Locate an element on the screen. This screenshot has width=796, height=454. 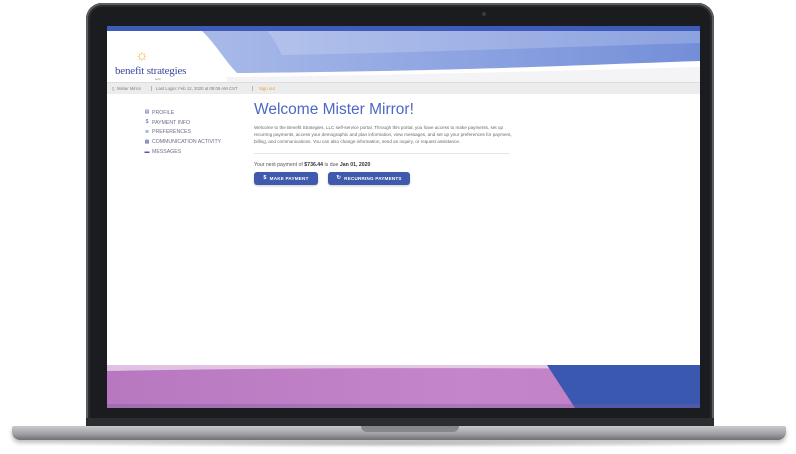
sidebar-item-payment-info: $ PAYMENT INFO is located at coordinates (194, 123).